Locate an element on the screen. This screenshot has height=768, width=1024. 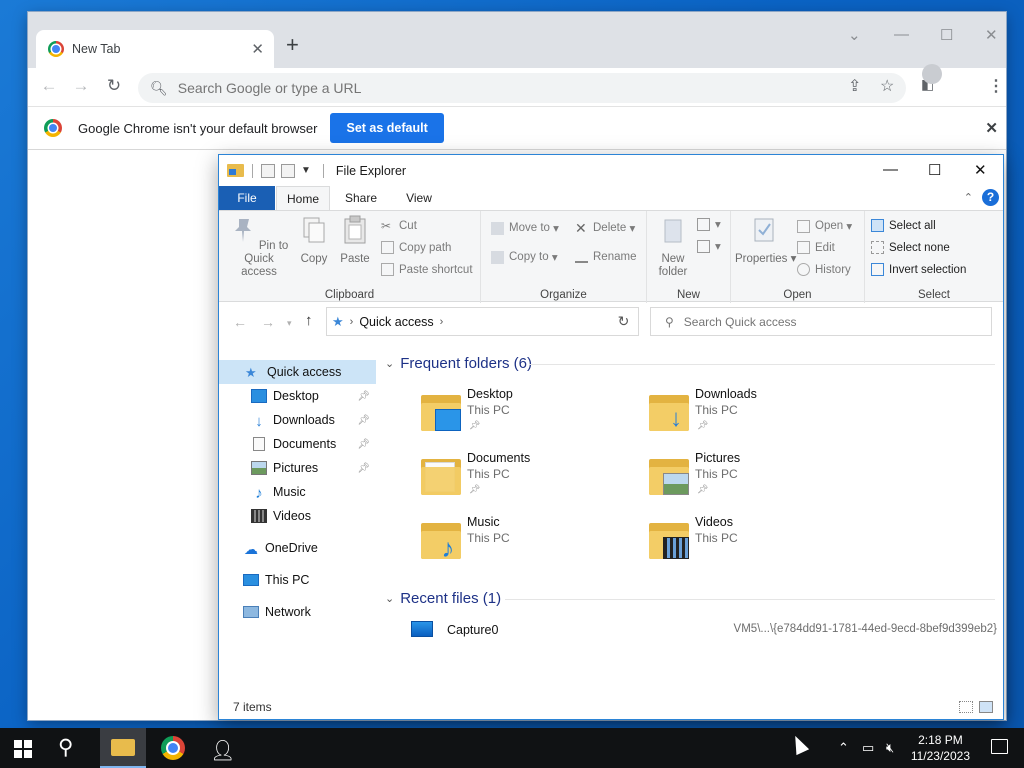
cut-button: ✂ Cut is located at coordinates (399, 226).